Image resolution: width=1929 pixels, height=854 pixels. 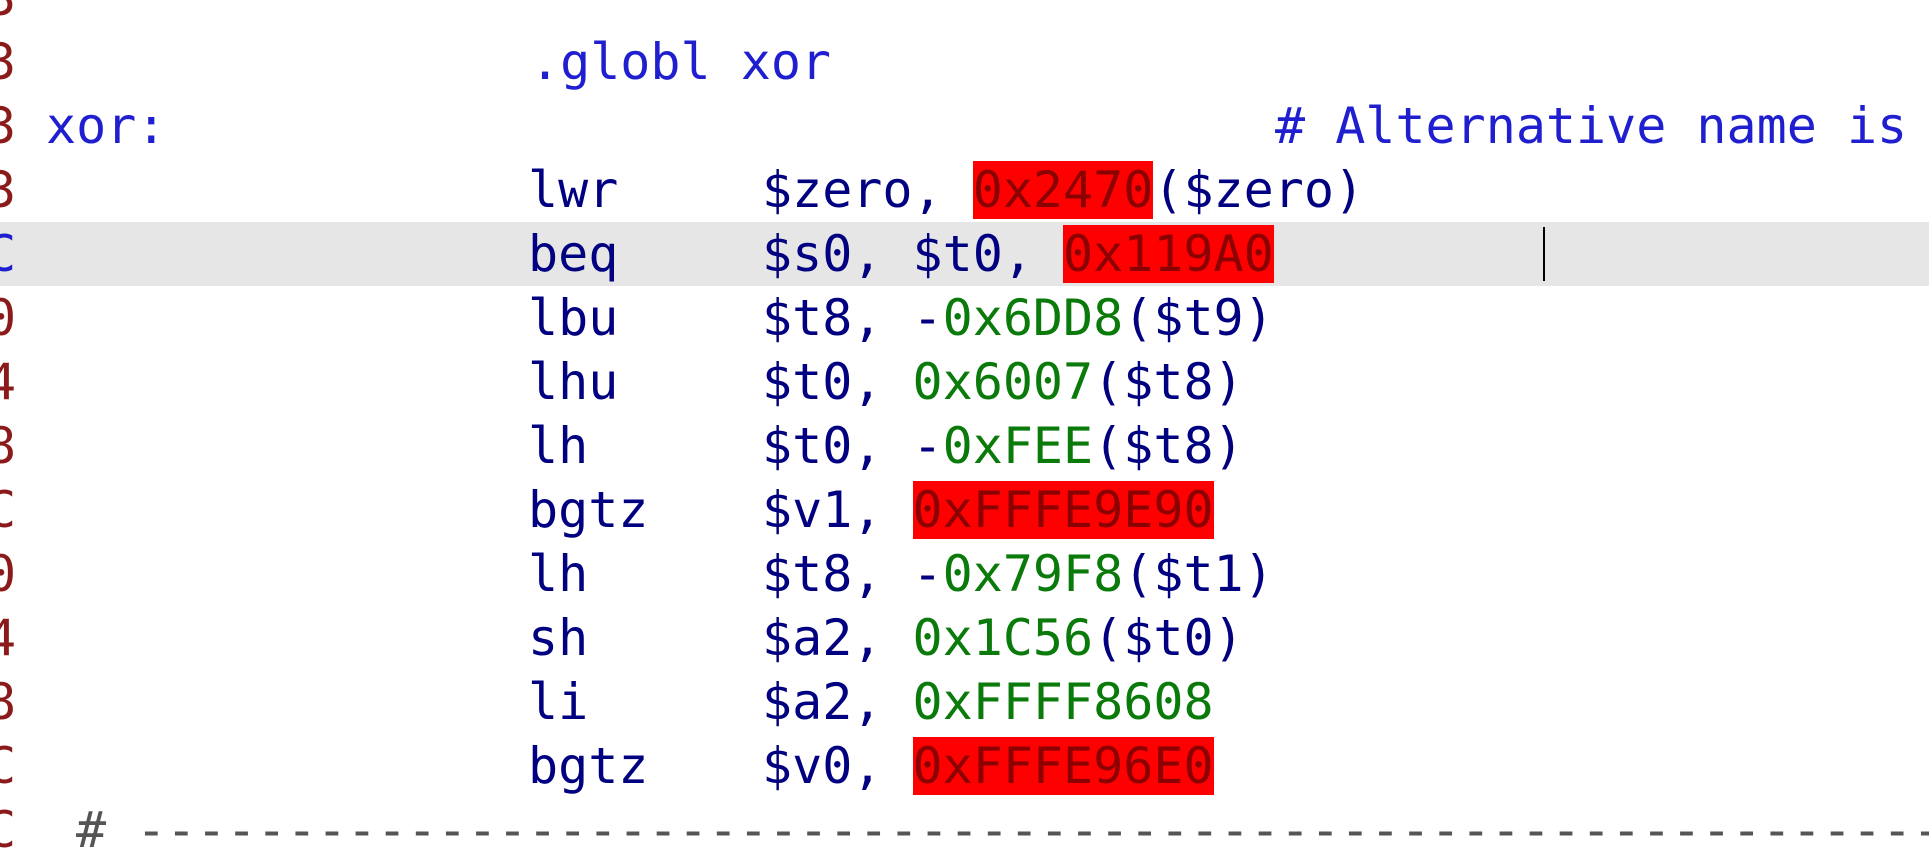 I want to click on numeric-offset: 0x6007, so click(x=1003, y=382).